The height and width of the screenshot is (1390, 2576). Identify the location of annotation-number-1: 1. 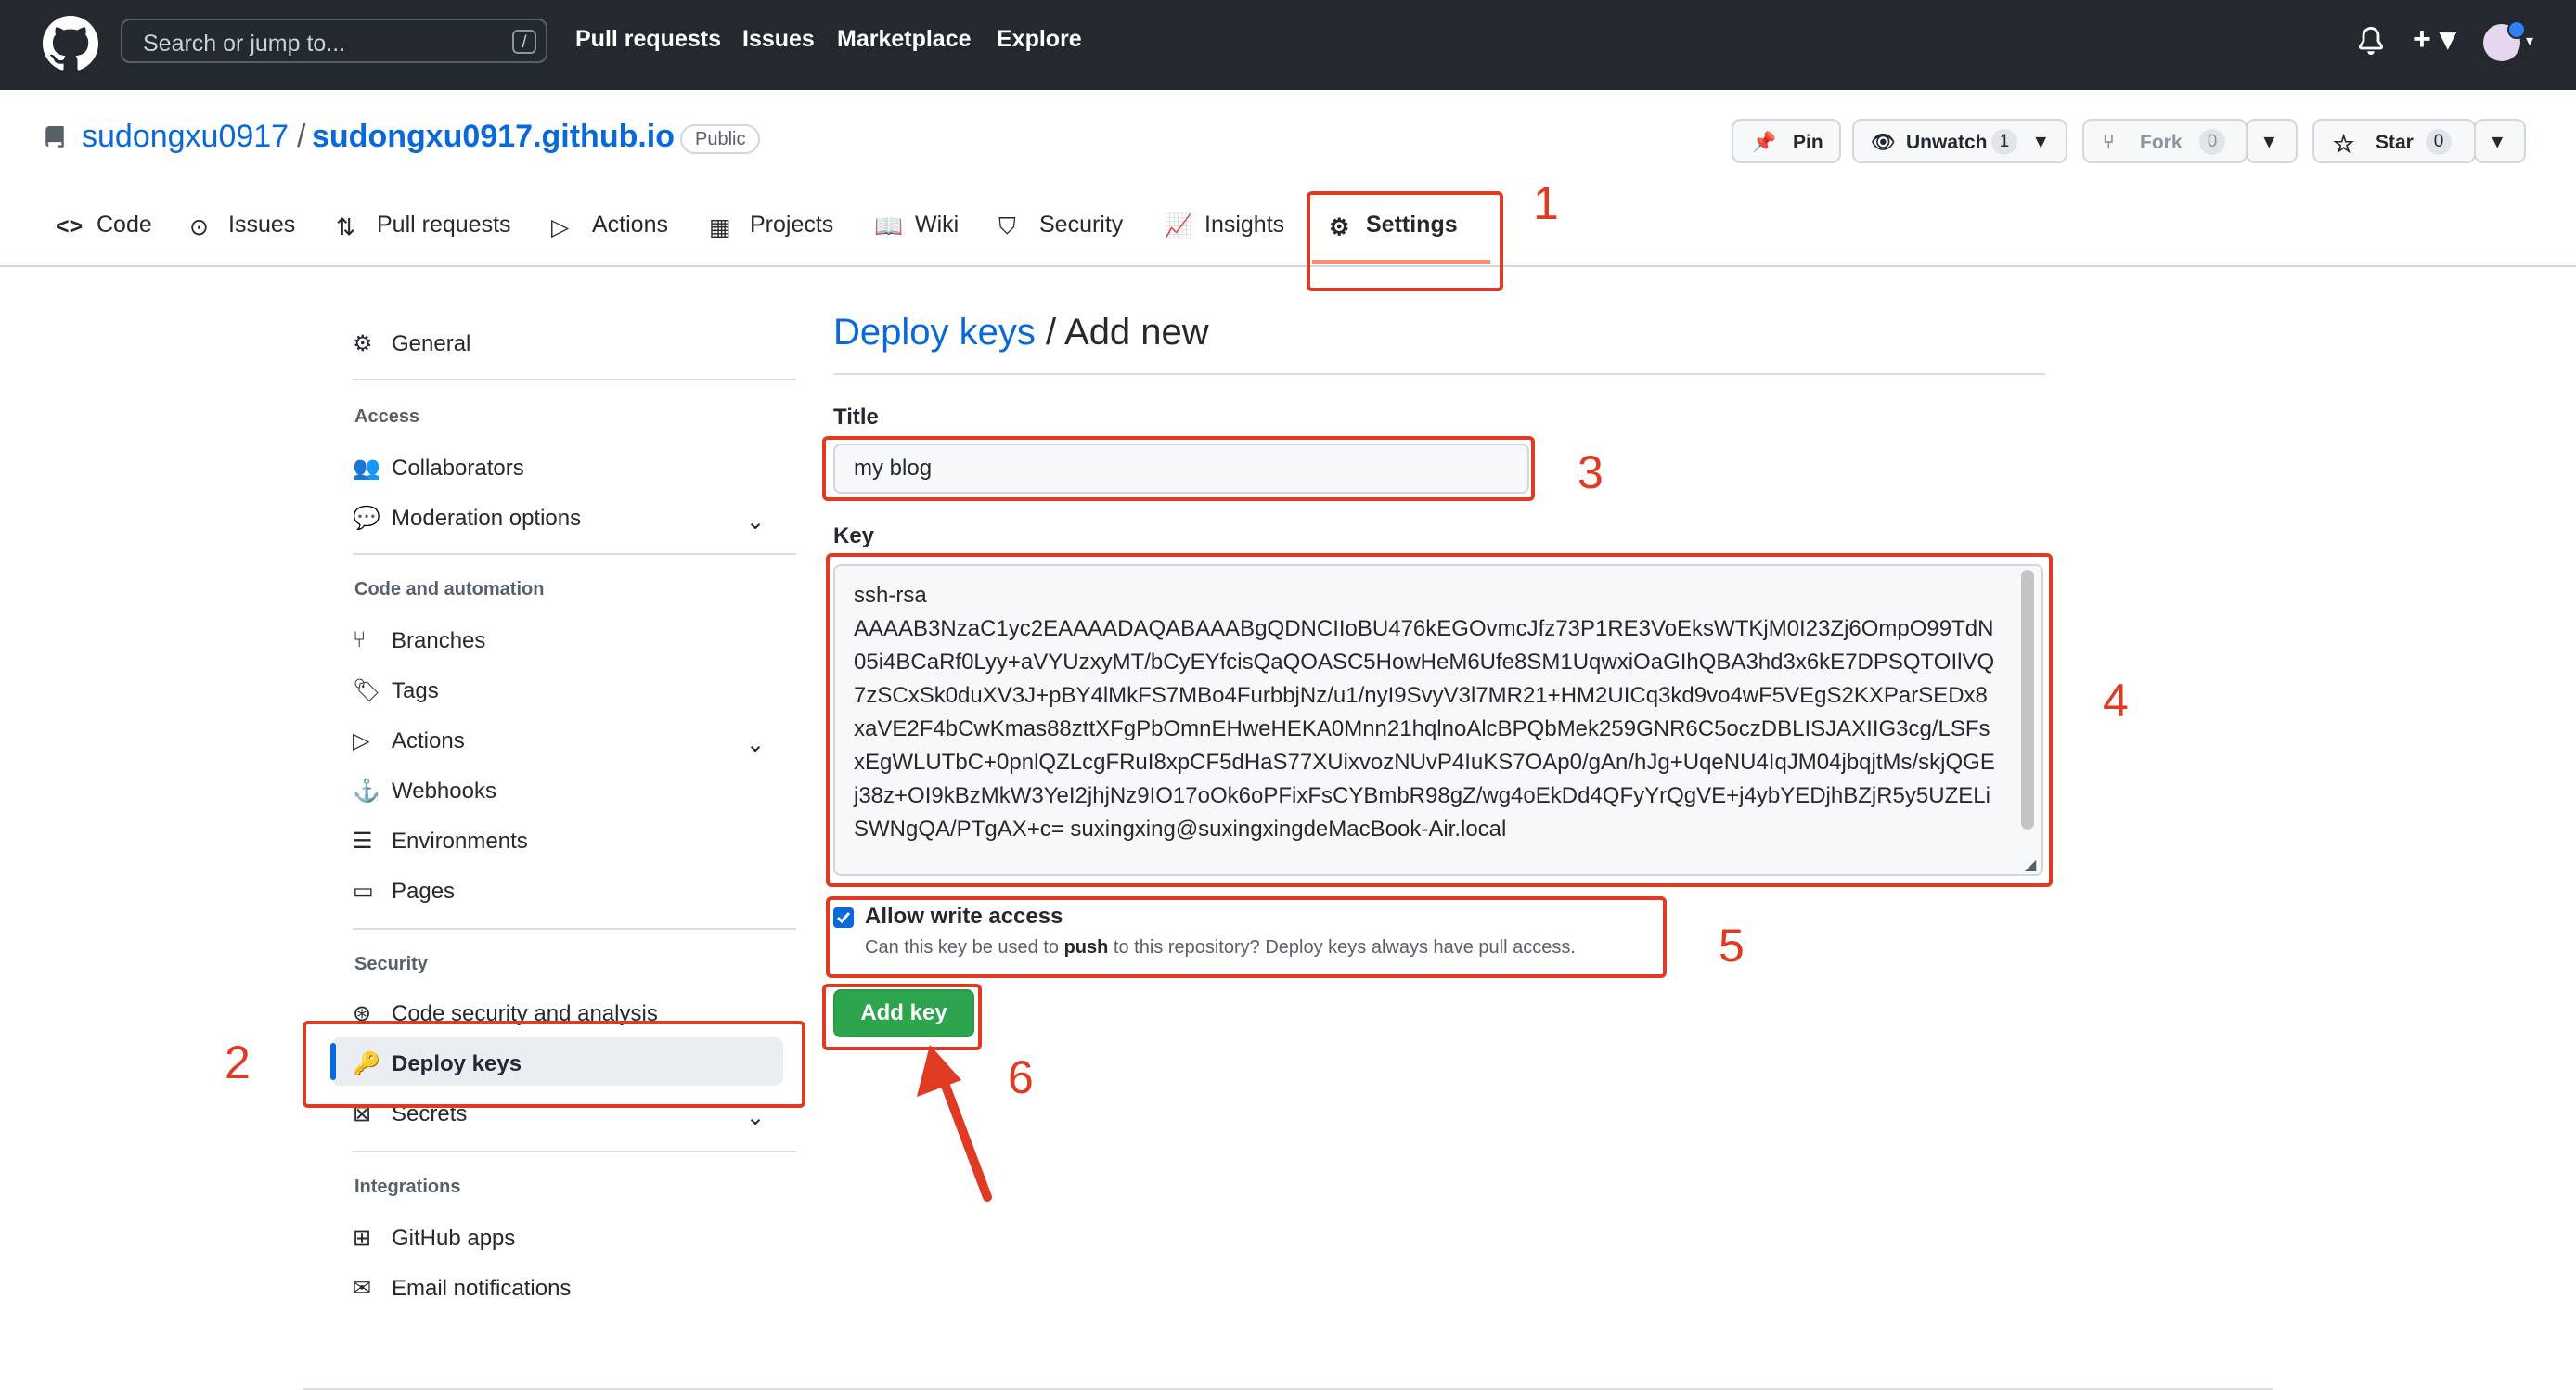
(1546, 203).